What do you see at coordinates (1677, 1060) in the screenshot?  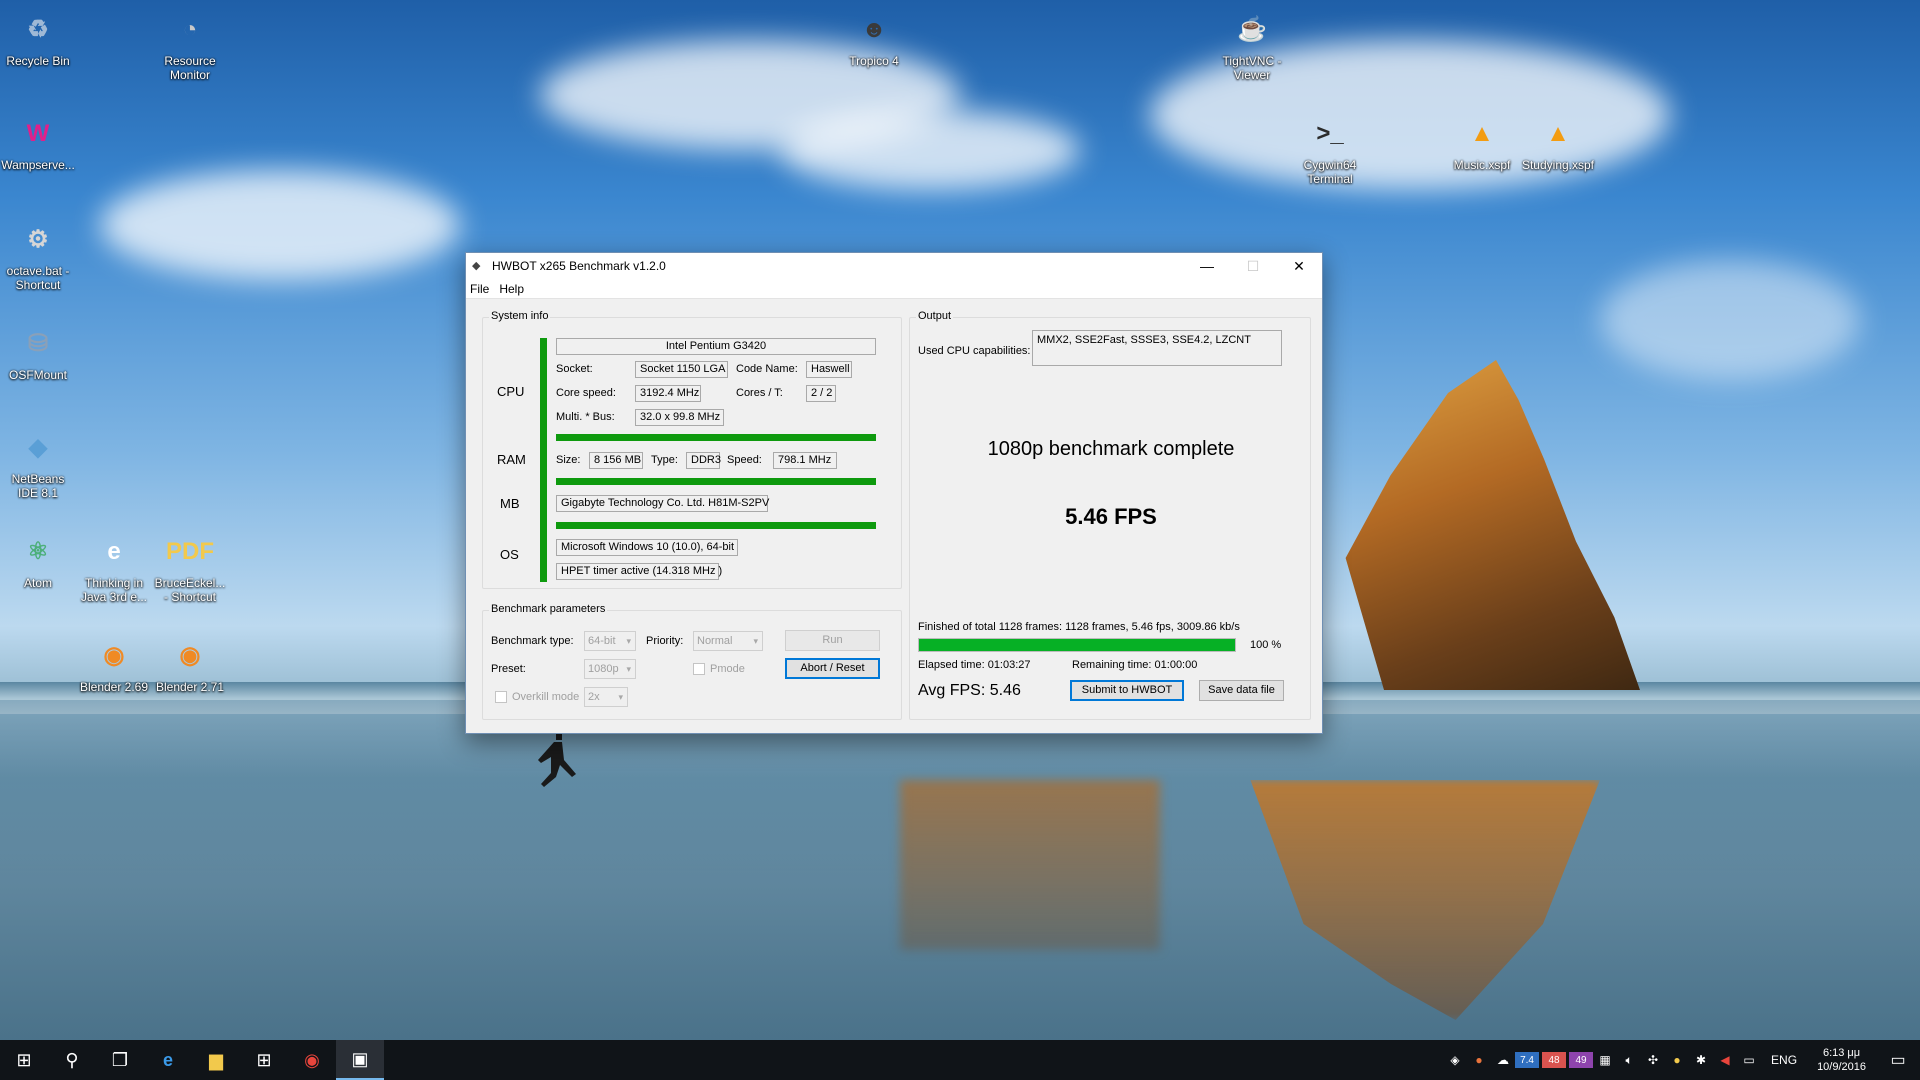 I see `tray-coin-icon: ●` at bounding box center [1677, 1060].